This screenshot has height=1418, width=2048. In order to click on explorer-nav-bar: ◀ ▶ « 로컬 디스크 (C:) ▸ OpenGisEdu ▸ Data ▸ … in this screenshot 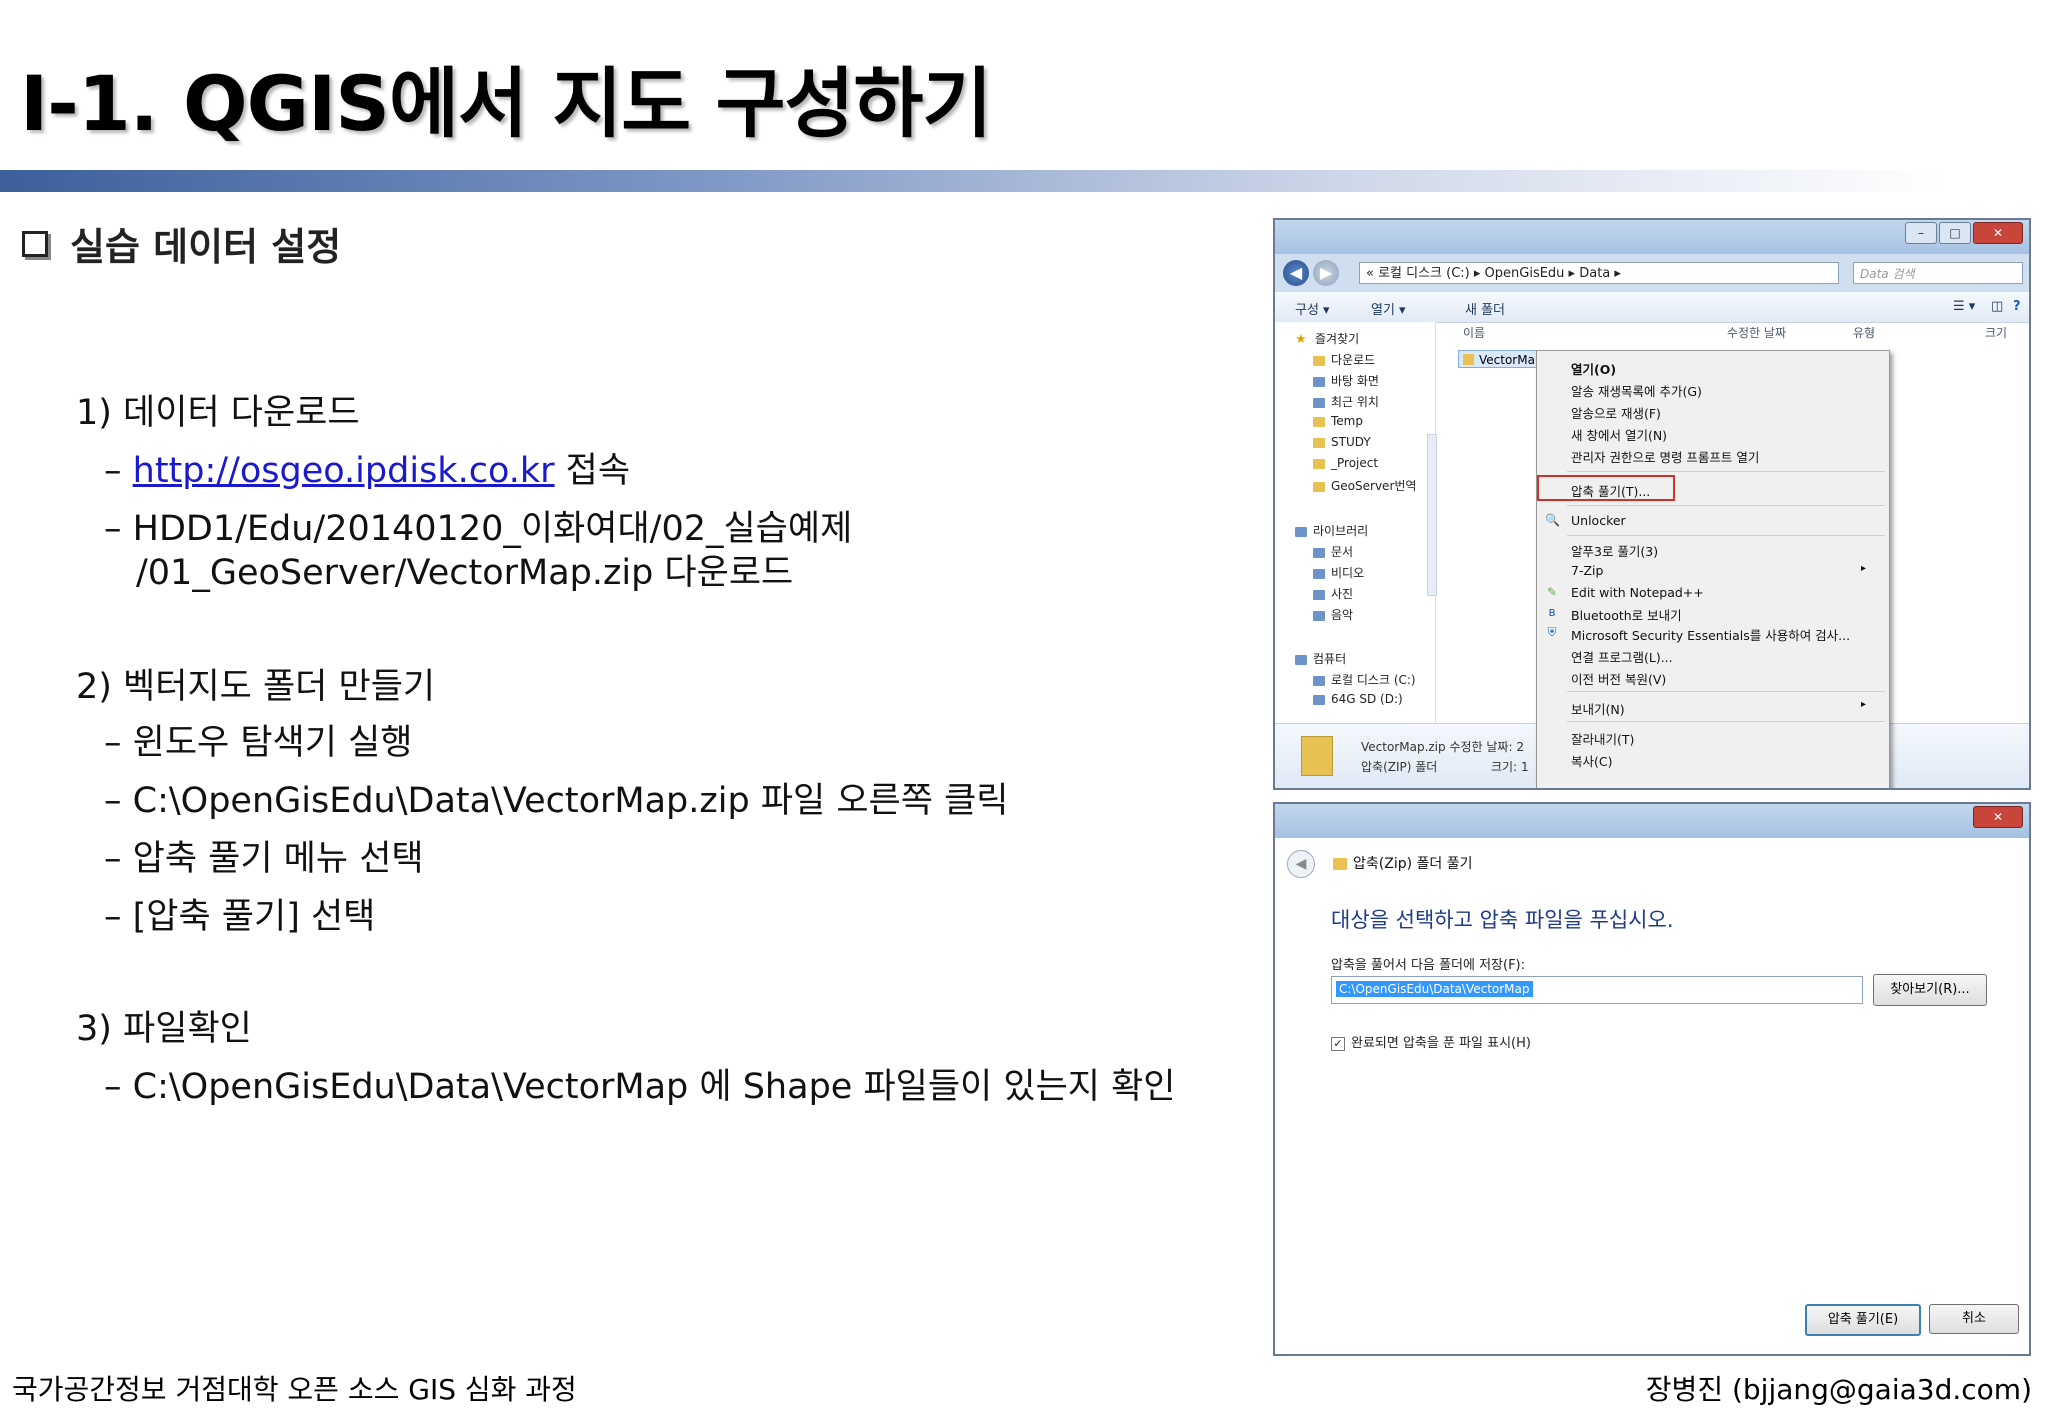, I will do `click(1652, 273)`.